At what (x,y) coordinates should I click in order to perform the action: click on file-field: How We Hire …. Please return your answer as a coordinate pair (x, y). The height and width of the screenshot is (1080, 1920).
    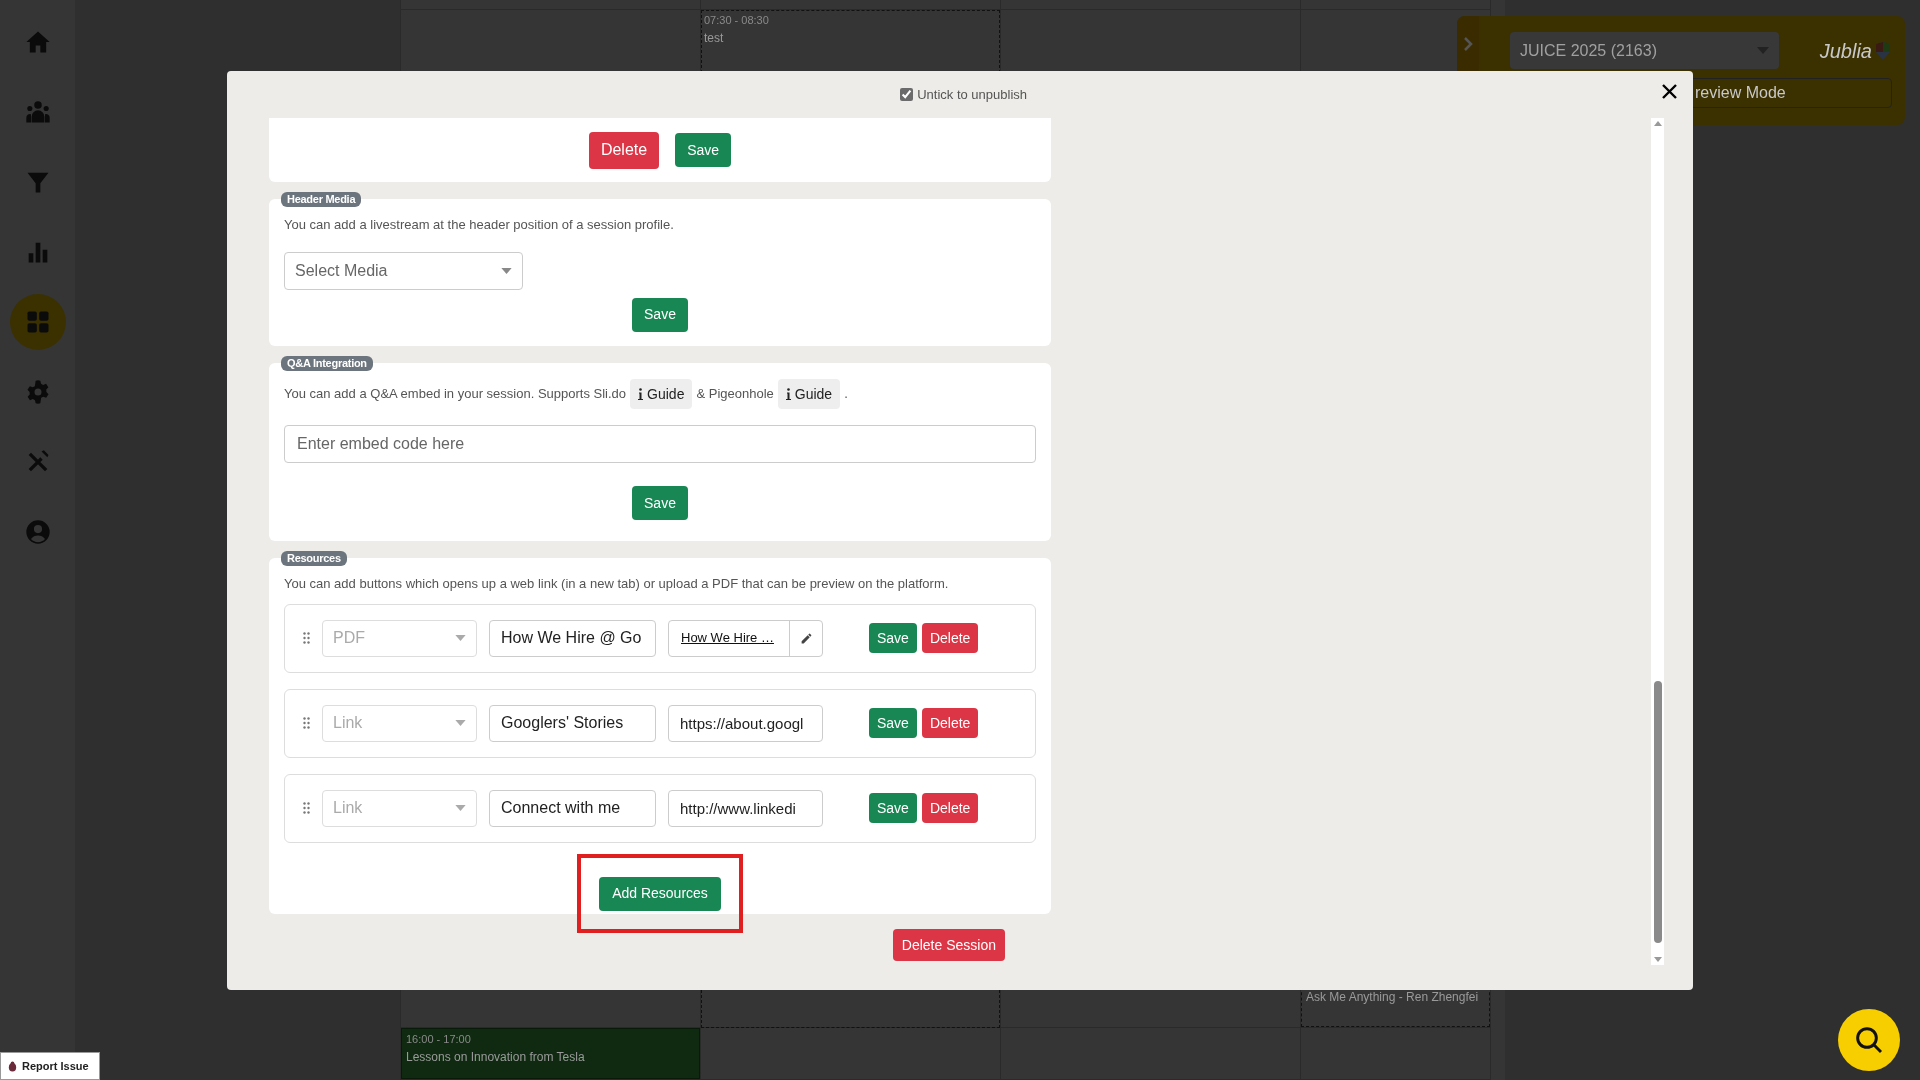
    Looking at the image, I should click on (745, 638).